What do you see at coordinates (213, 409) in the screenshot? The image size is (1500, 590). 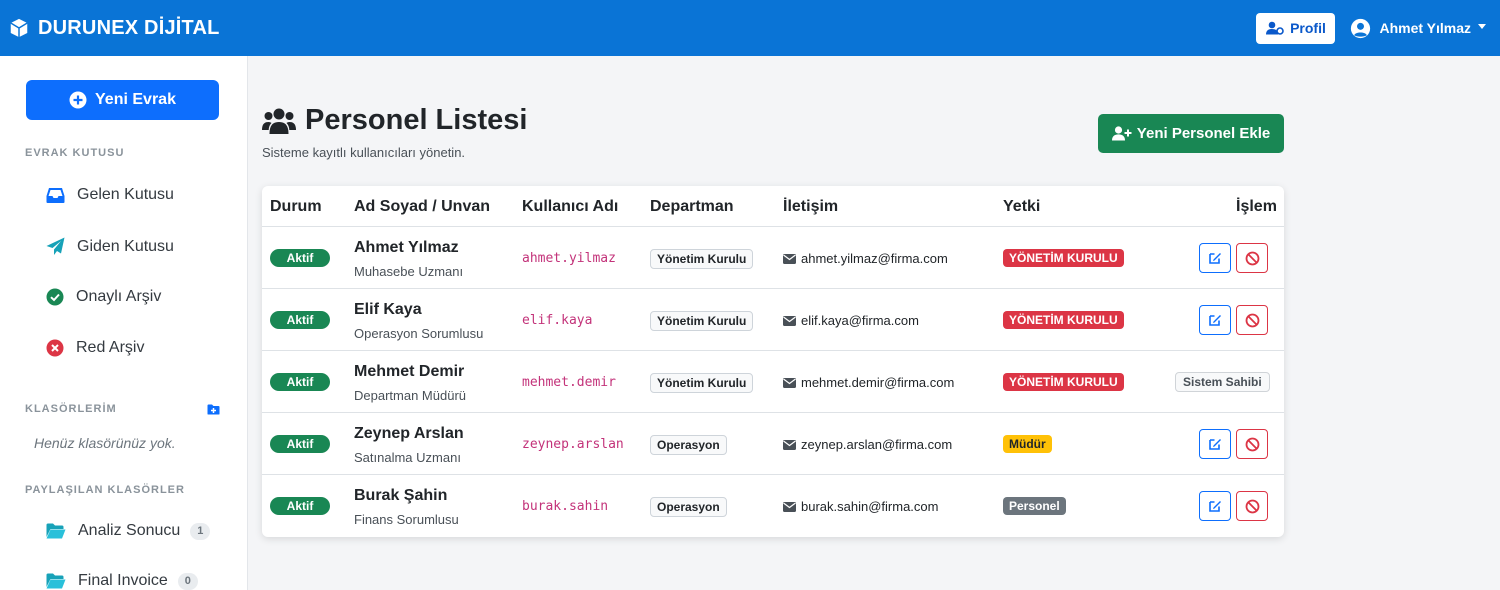 I see `folder-plus-icon` at bounding box center [213, 409].